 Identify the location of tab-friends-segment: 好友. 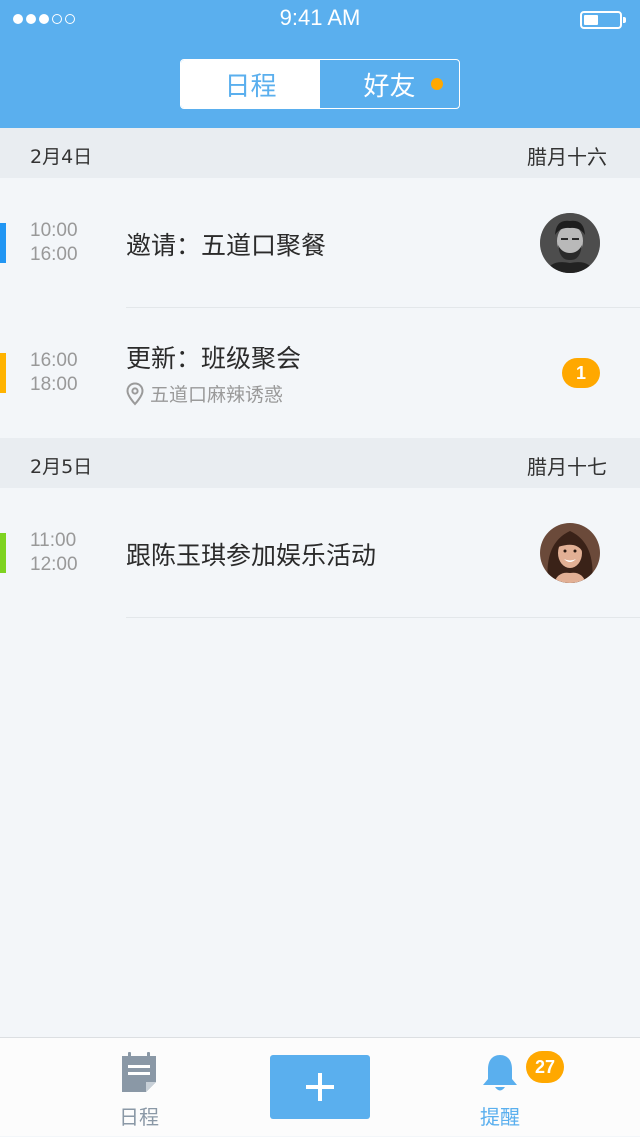
(389, 84).